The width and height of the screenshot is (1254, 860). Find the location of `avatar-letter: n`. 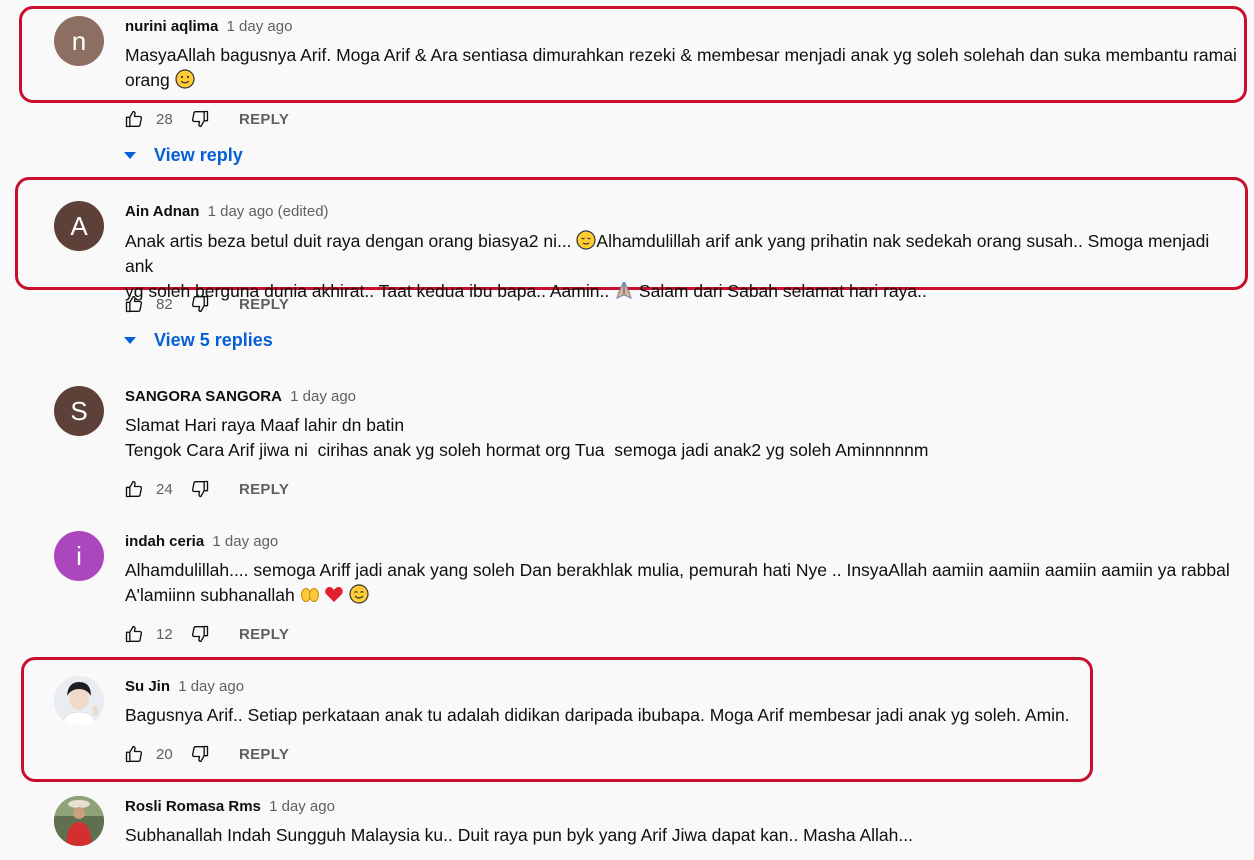

avatar-letter: n is located at coordinates (79, 40).